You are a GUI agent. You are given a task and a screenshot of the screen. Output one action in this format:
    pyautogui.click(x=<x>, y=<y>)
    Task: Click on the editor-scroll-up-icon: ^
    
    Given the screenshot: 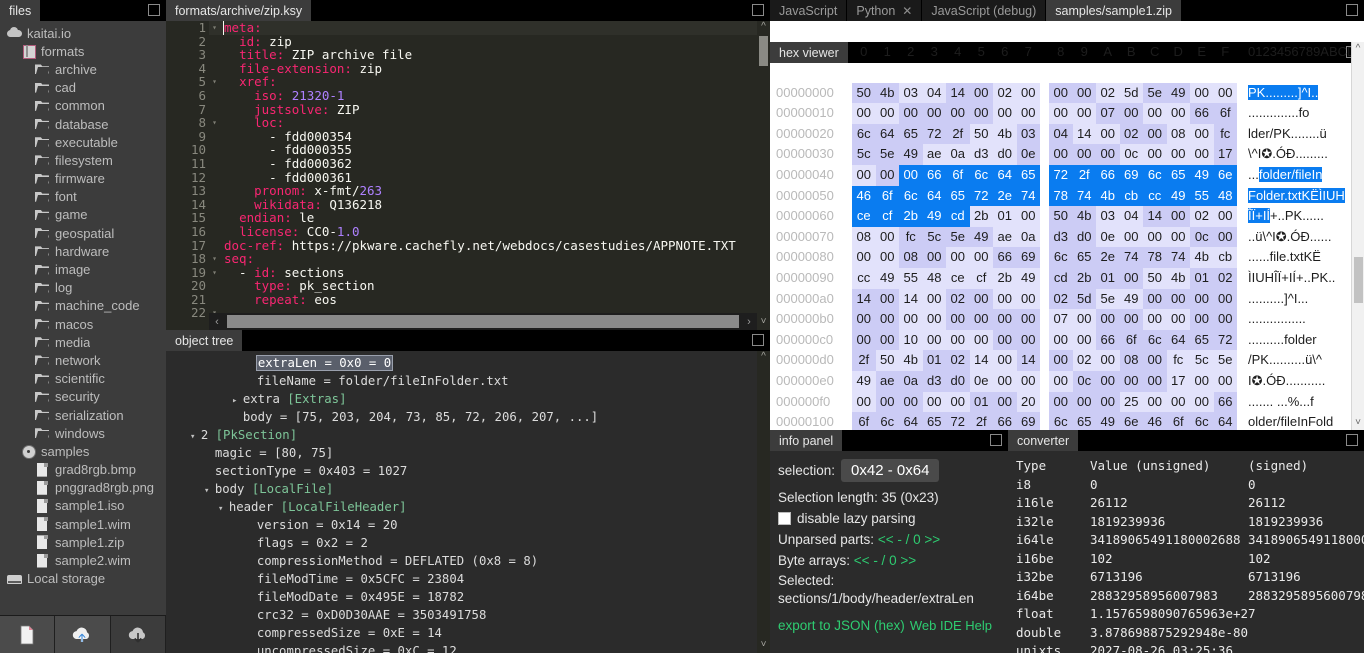 What is the action you would take?
    pyautogui.click(x=763, y=27)
    